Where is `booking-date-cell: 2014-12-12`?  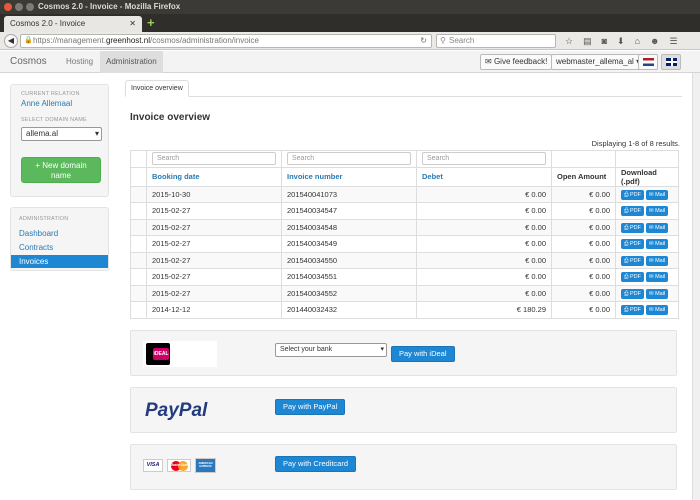 booking-date-cell: 2014-12-12 is located at coordinates (214, 310).